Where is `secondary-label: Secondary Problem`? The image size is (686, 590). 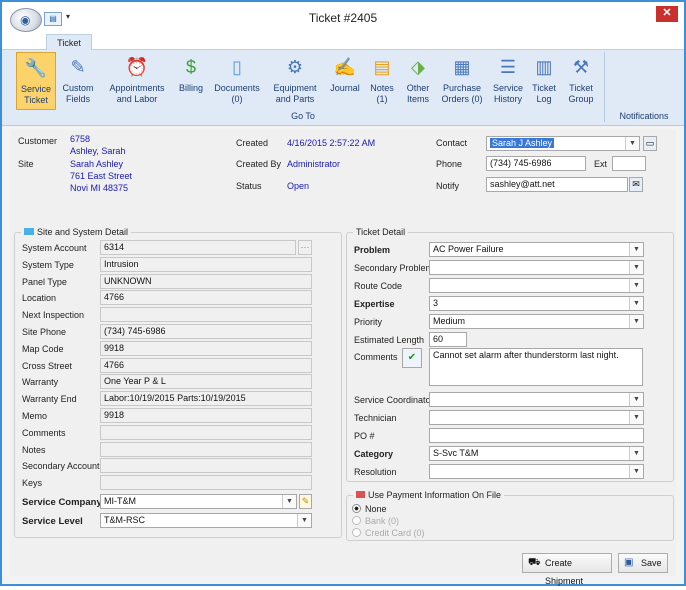 secondary-label: Secondary Problem is located at coordinates (394, 268).